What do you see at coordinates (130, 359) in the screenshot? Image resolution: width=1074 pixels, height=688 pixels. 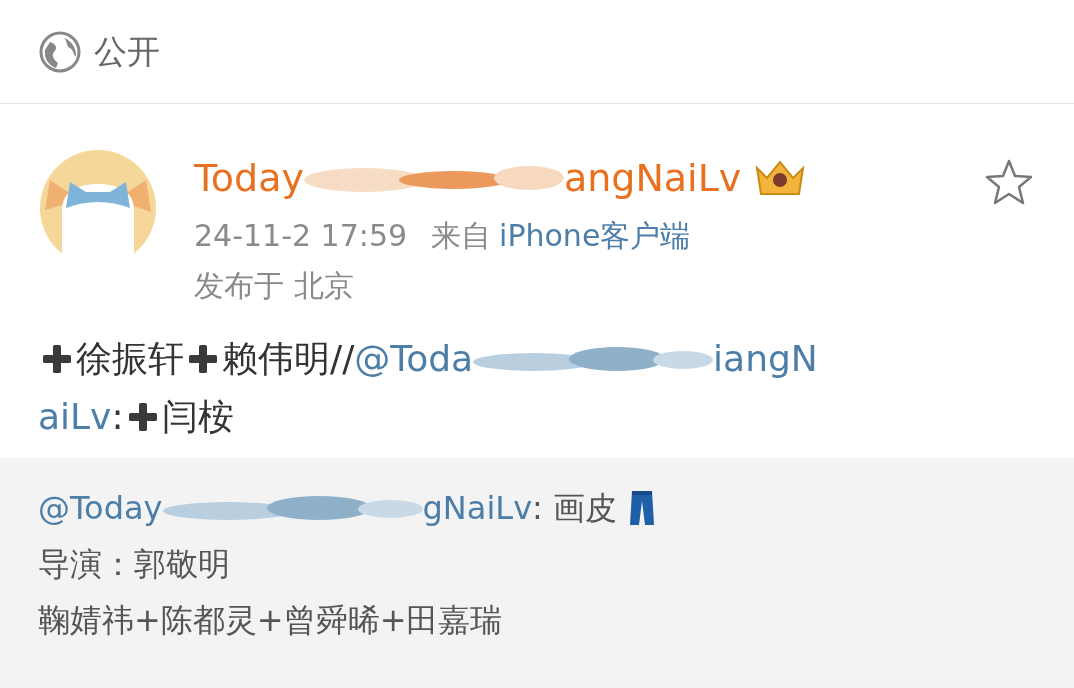 I see `post-text: 徐振轩` at bounding box center [130, 359].